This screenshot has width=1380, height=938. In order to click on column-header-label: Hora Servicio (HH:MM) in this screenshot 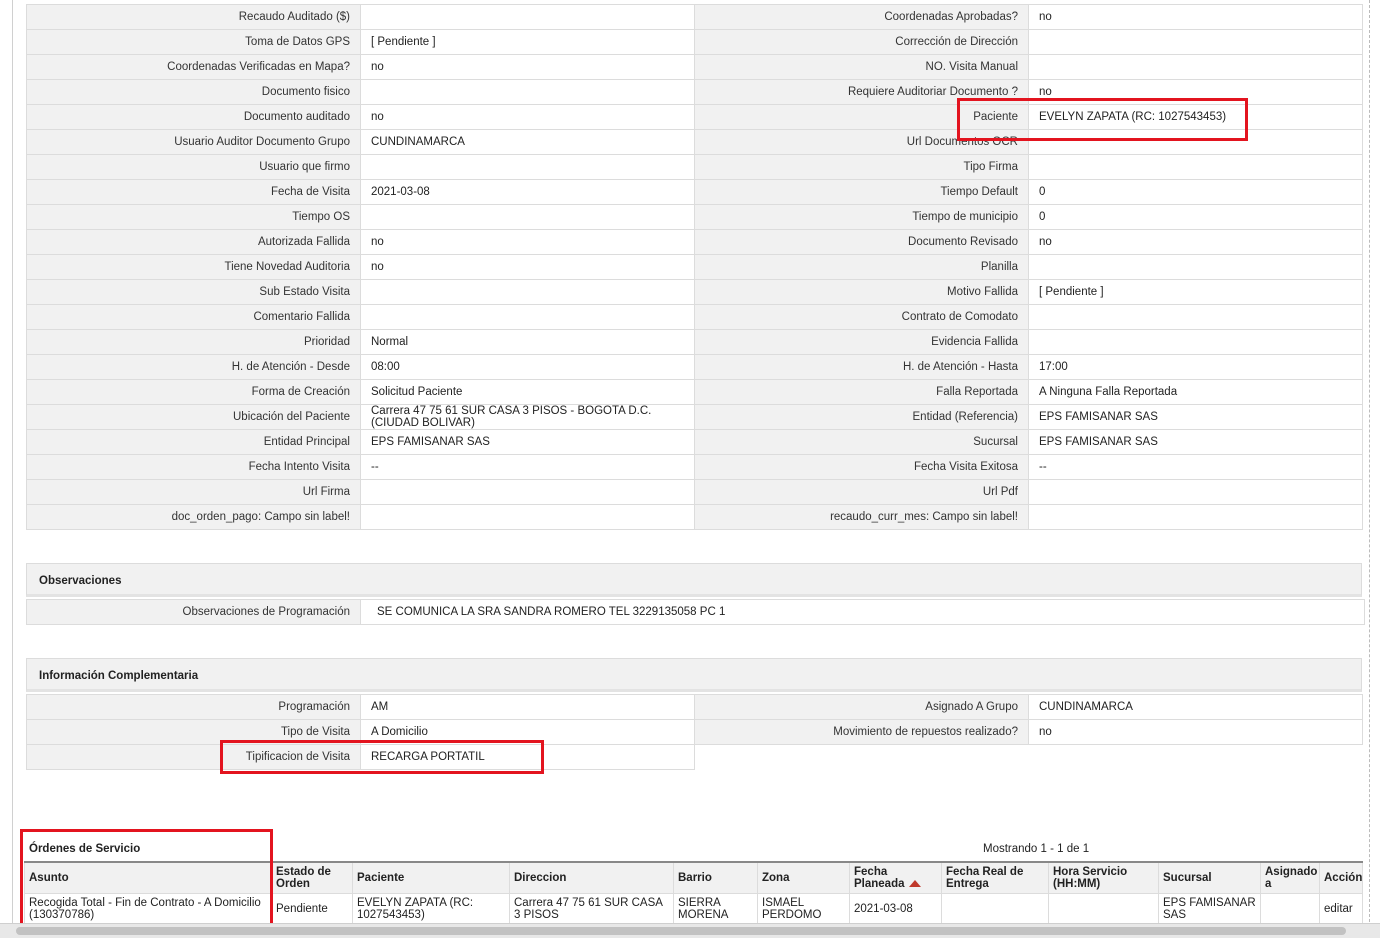, I will do `click(1090, 878)`.